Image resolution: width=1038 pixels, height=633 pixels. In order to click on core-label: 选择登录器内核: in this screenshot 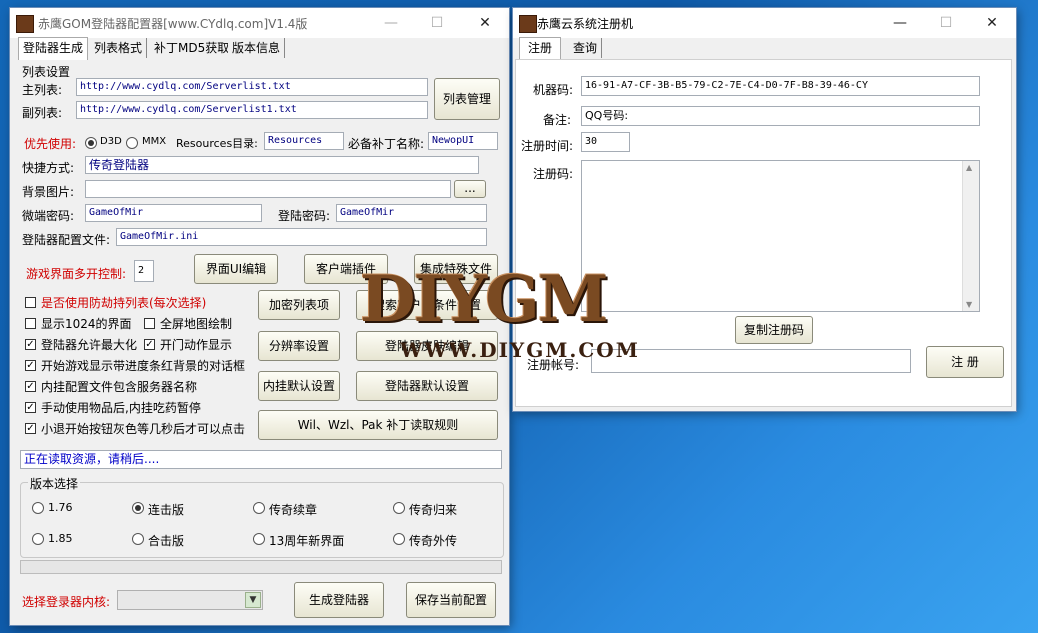, I will do `click(66, 602)`.